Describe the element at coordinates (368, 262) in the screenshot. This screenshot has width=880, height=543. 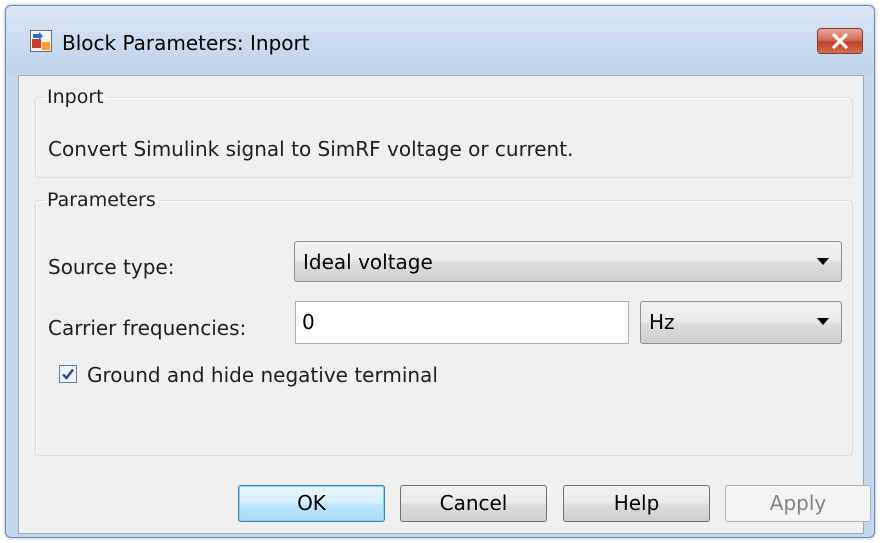
I see `source-type-value: Ideal voltage` at that location.